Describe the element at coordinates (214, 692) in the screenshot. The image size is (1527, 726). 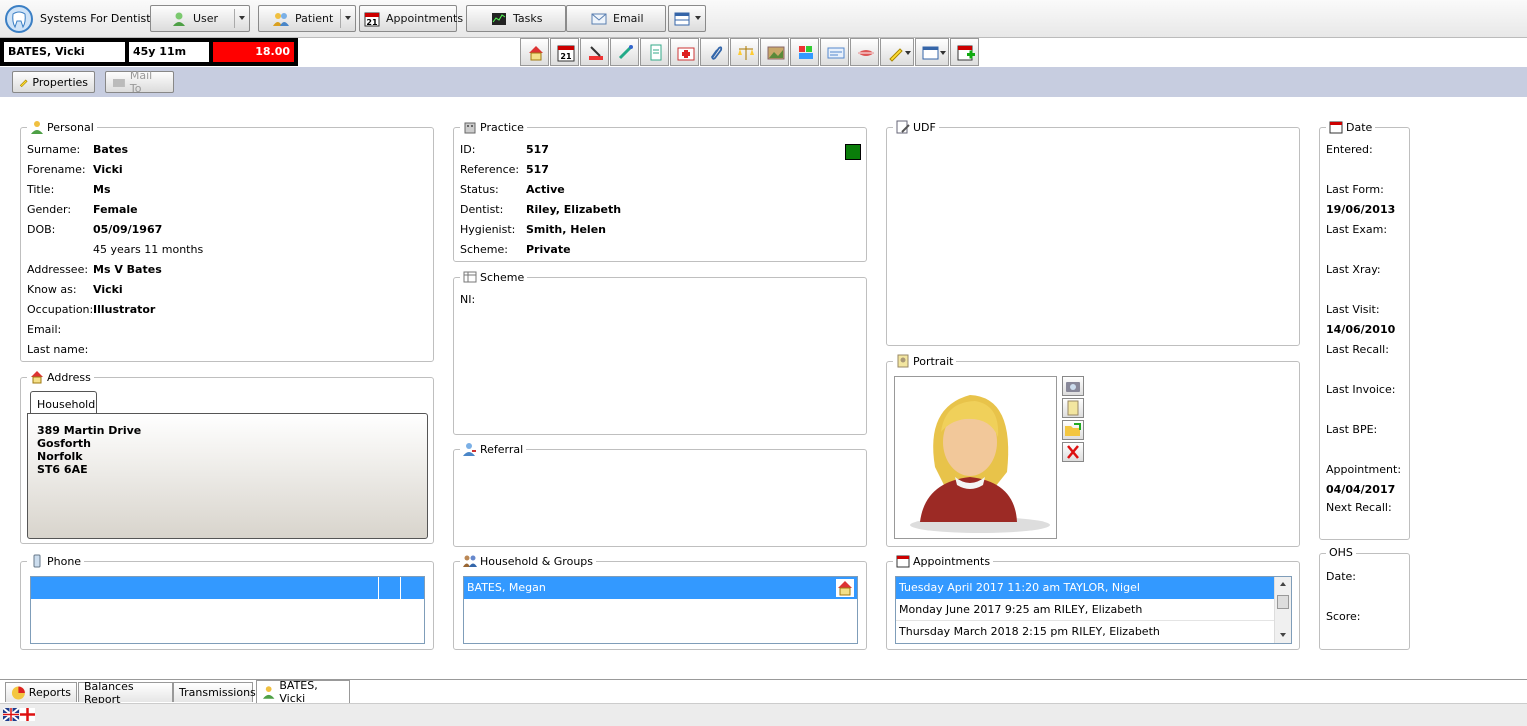
I see `tab-transmissions: Transmissions` at that location.